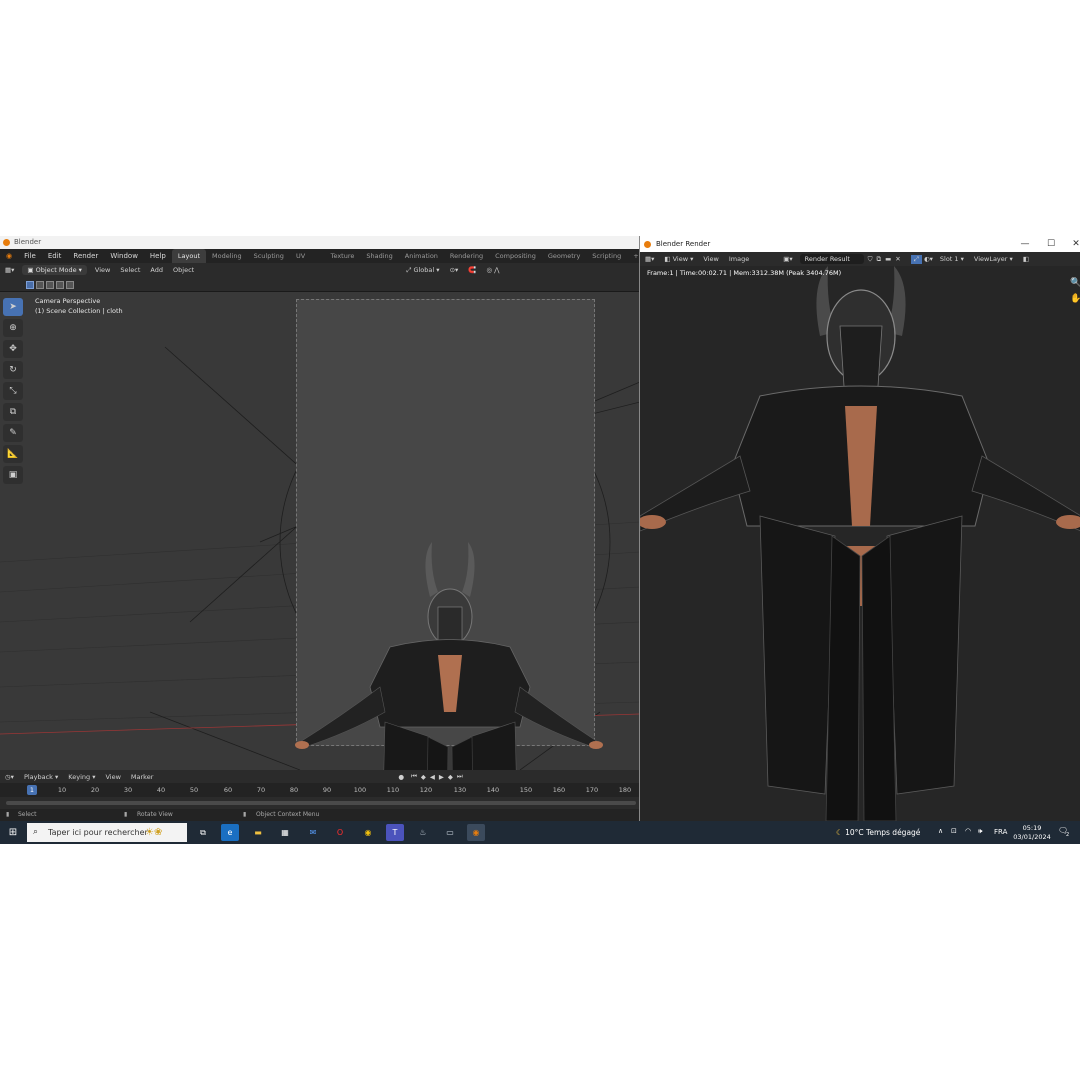 This screenshot has height=1080, width=1080. I want to click on menu-file: File, so click(30, 256).